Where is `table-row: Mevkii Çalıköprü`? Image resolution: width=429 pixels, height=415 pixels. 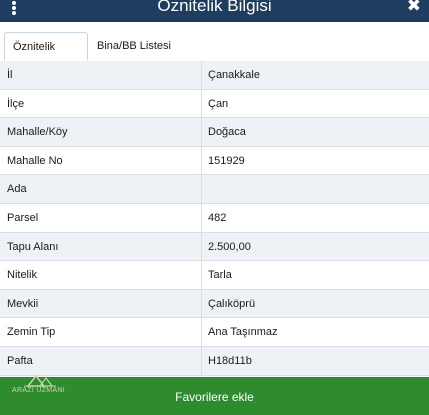 table-row: Mevkii Çalıköprü is located at coordinates (214, 304).